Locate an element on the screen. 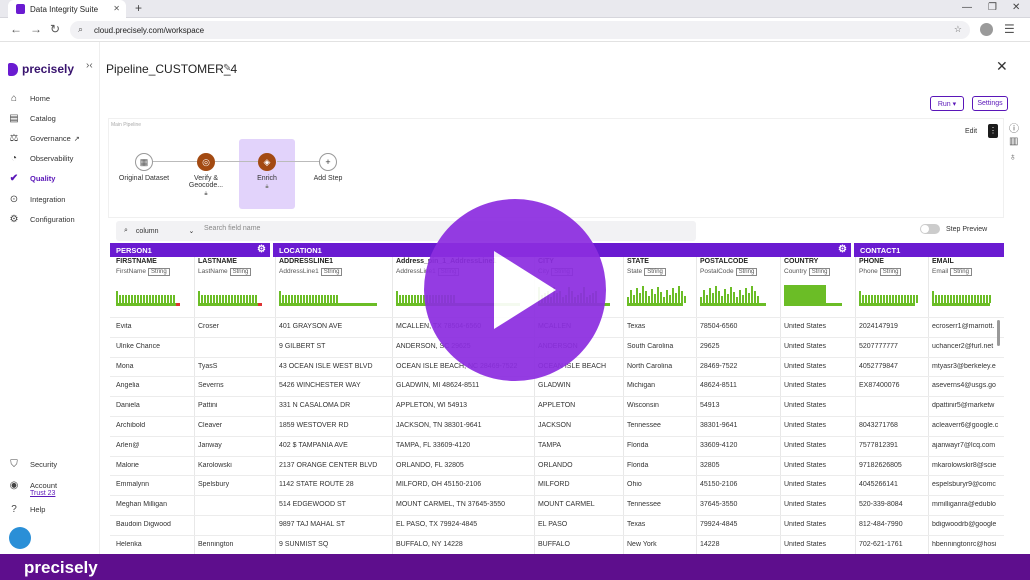 The height and width of the screenshot is (580, 1030). table-cell: 43 OCEAN ISLE WEST BLVD is located at coordinates (335, 366).